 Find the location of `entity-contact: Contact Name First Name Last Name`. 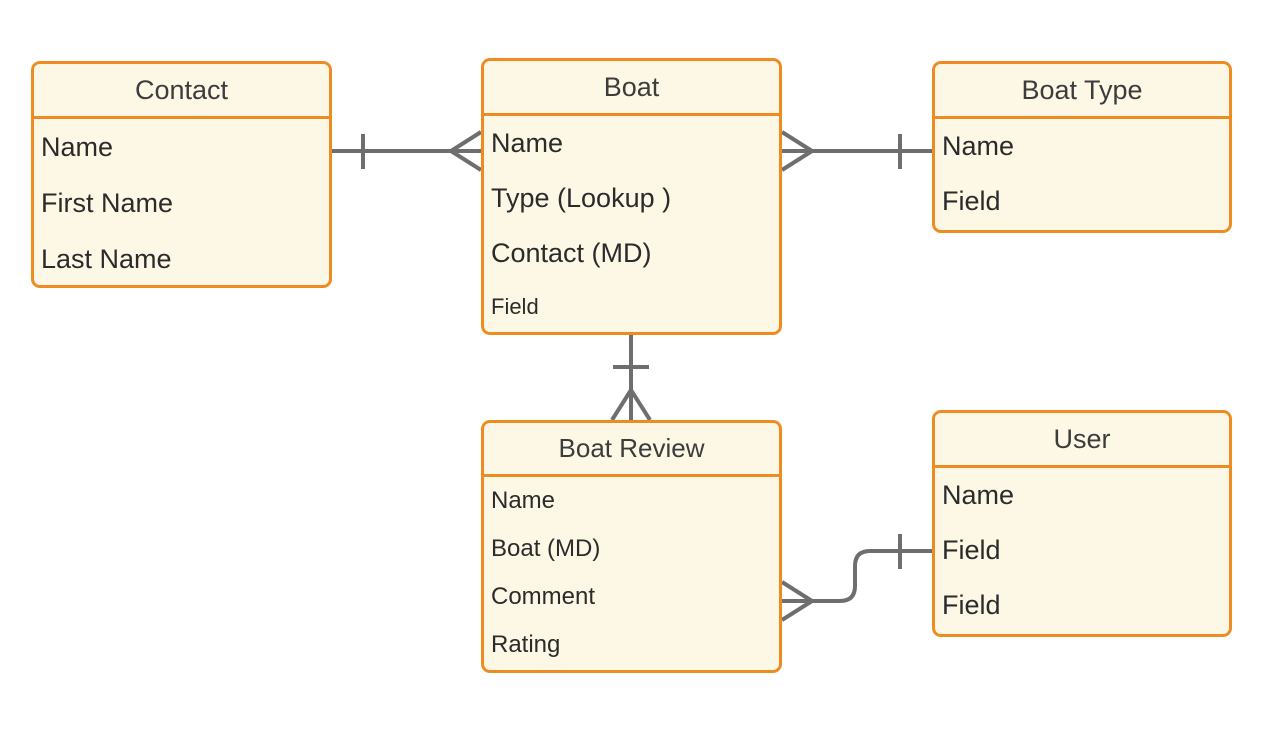

entity-contact: Contact Name First Name Last Name is located at coordinates (181, 174).